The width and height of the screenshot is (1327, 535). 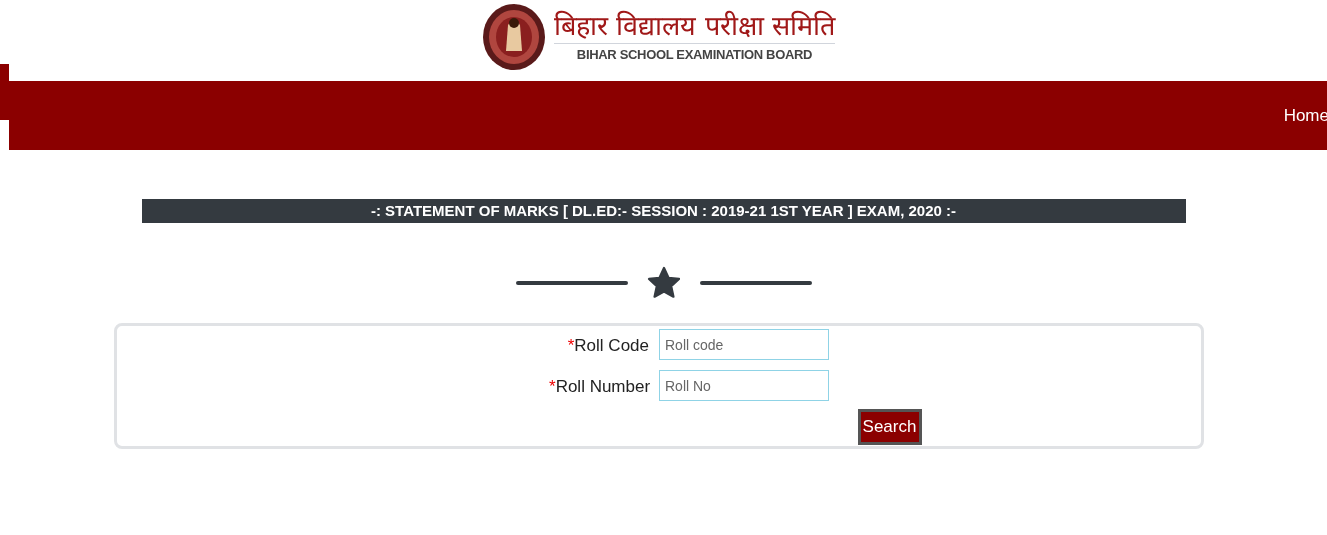 I want to click on emblem-icon, so click(x=513, y=37).